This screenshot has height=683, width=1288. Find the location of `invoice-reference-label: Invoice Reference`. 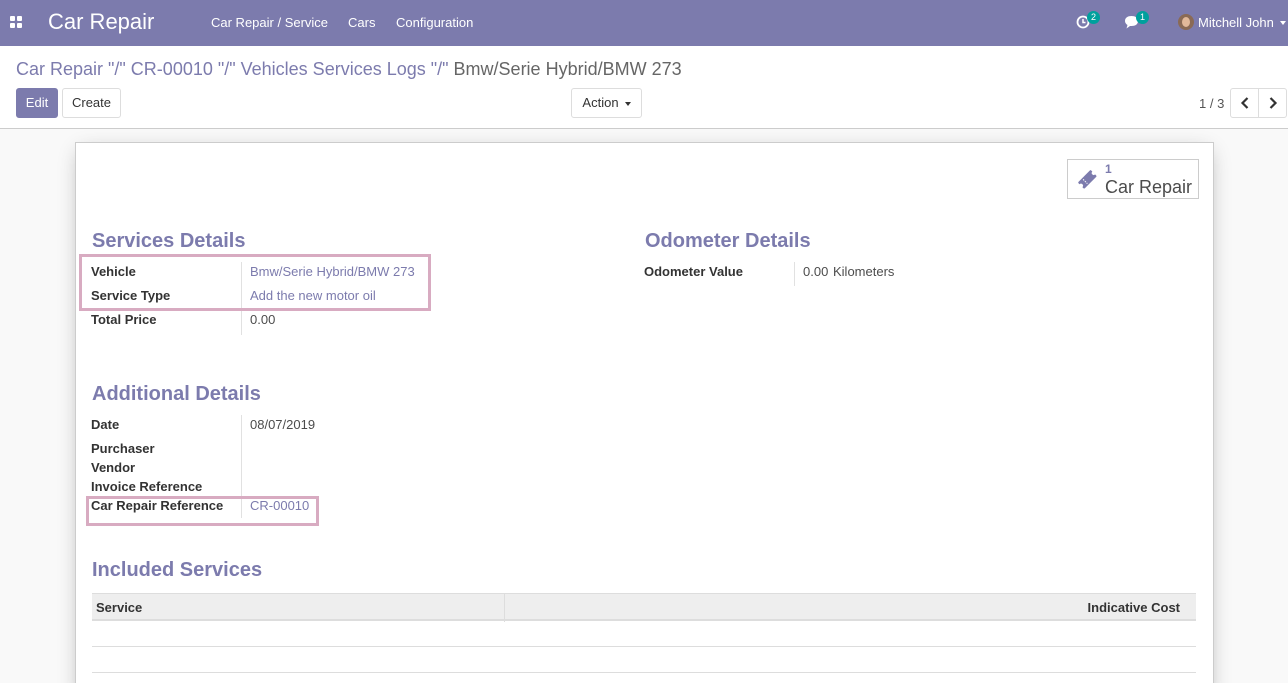

invoice-reference-label: Invoice Reference is located at coordinates (147, 486).